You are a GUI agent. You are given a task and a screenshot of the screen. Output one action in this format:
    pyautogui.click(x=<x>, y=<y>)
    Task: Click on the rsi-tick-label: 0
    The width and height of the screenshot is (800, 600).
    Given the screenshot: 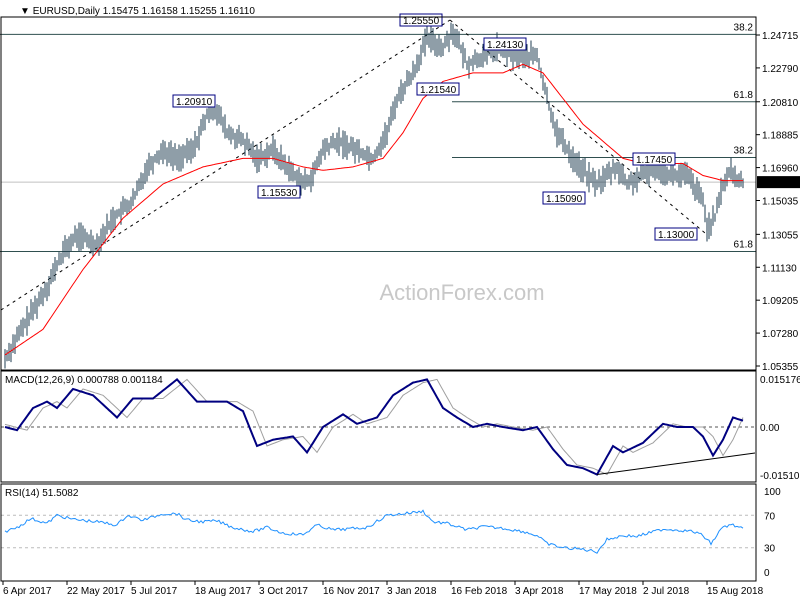 What is the action you would take?
    pyautogui.click(x=767, y=573)
    